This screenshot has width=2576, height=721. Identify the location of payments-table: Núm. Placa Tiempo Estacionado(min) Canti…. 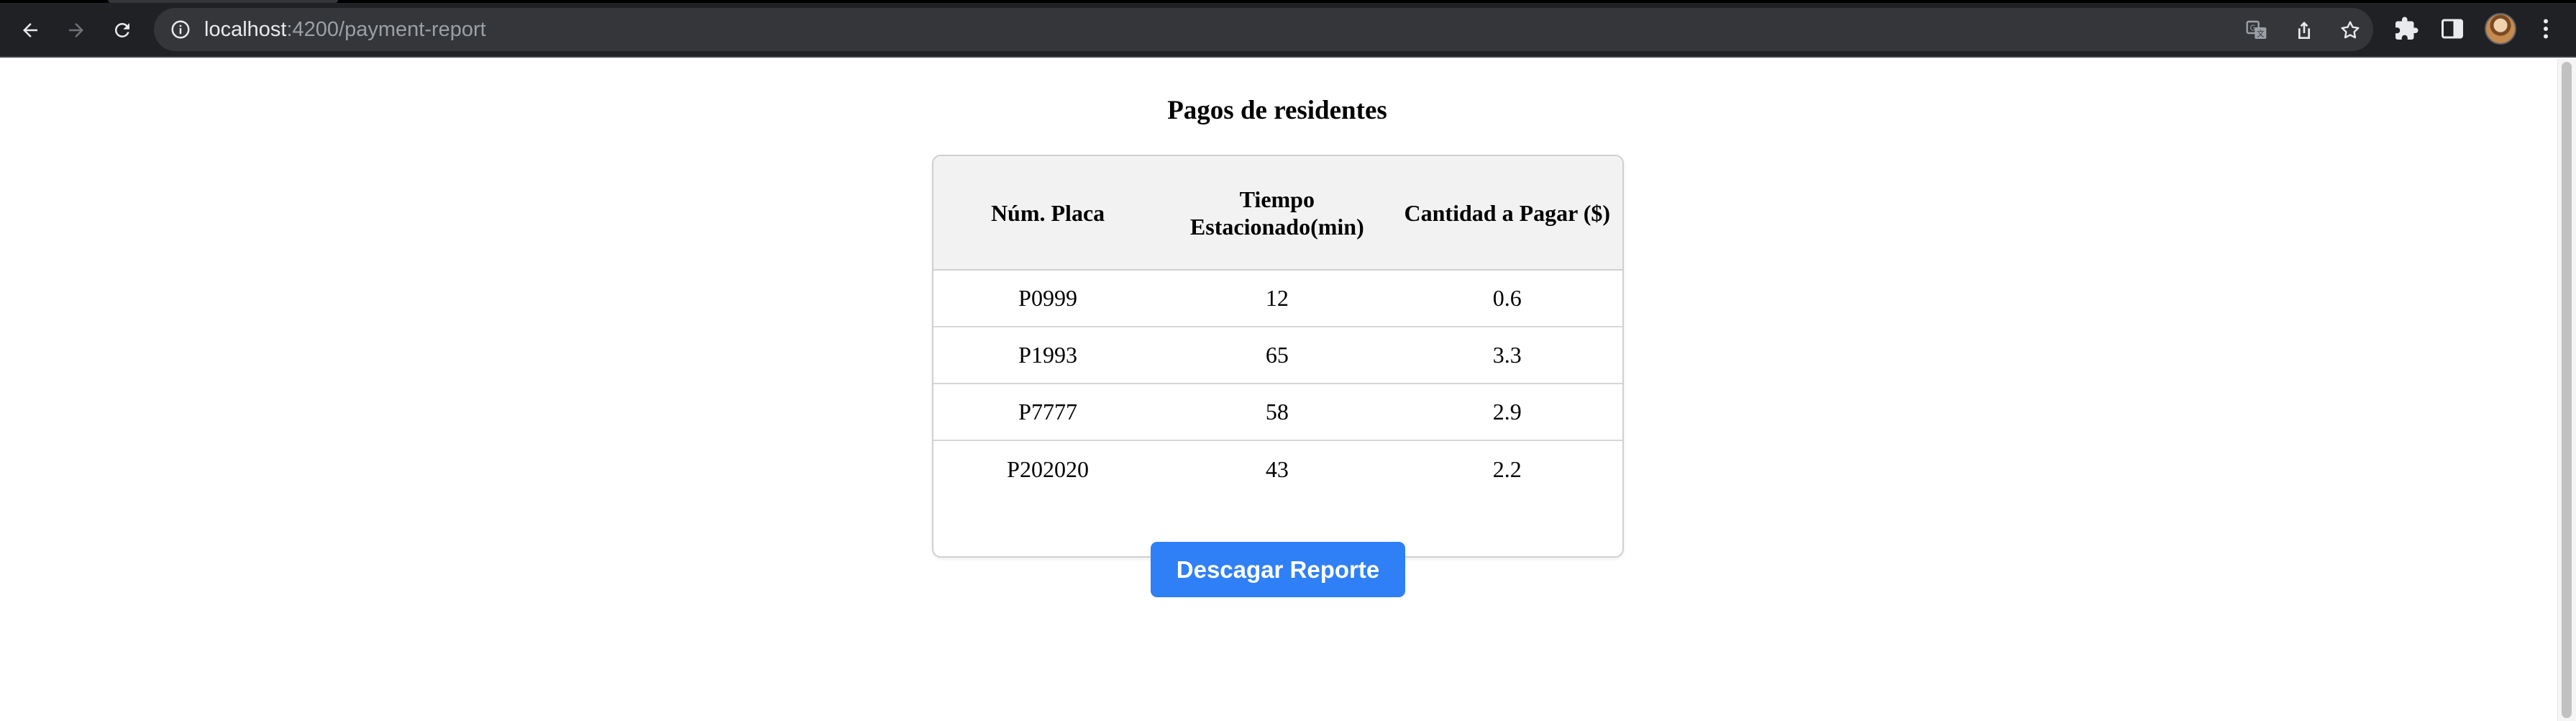
(1277, 327).